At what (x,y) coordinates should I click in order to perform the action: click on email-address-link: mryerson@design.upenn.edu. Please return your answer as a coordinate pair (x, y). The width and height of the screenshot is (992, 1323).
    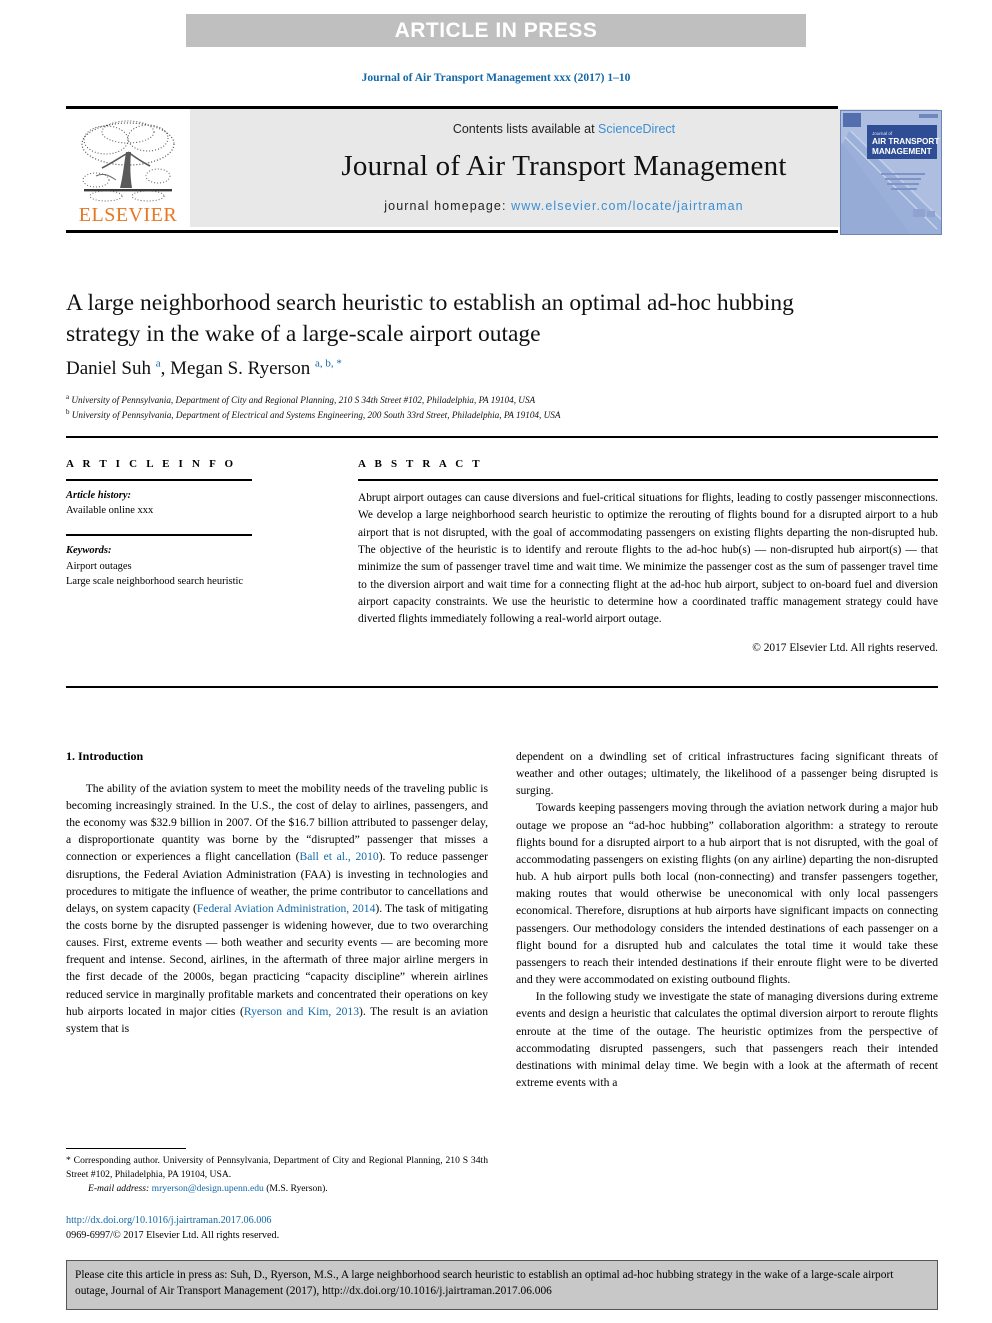
    Looking at the image, I should click on (208, 1188).